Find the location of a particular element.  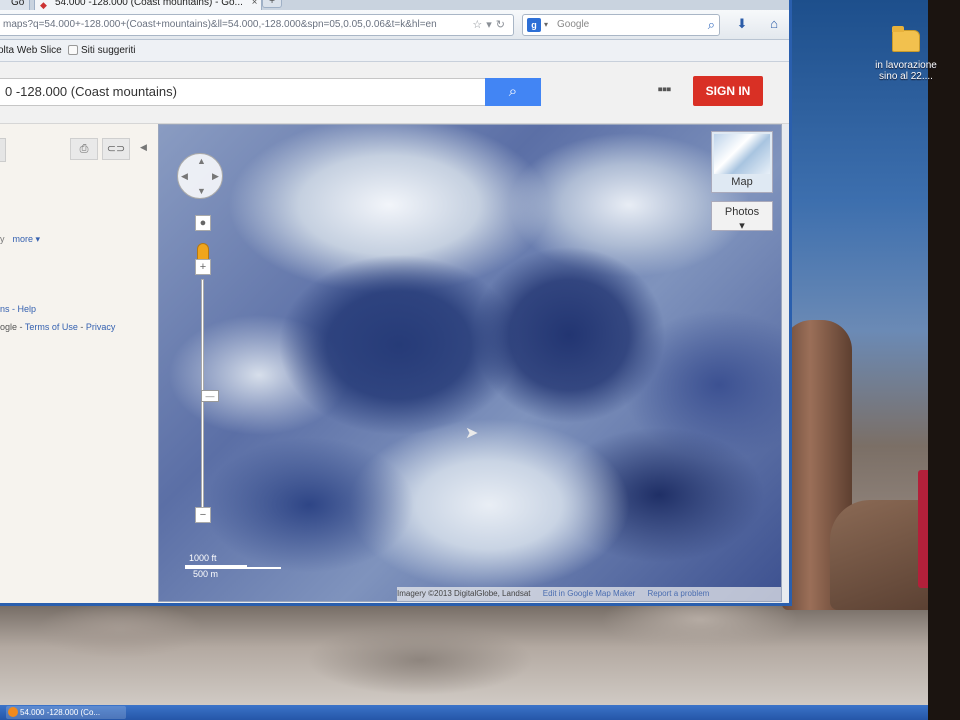

zoom-out-button: − is located at coordinates (203, 515).